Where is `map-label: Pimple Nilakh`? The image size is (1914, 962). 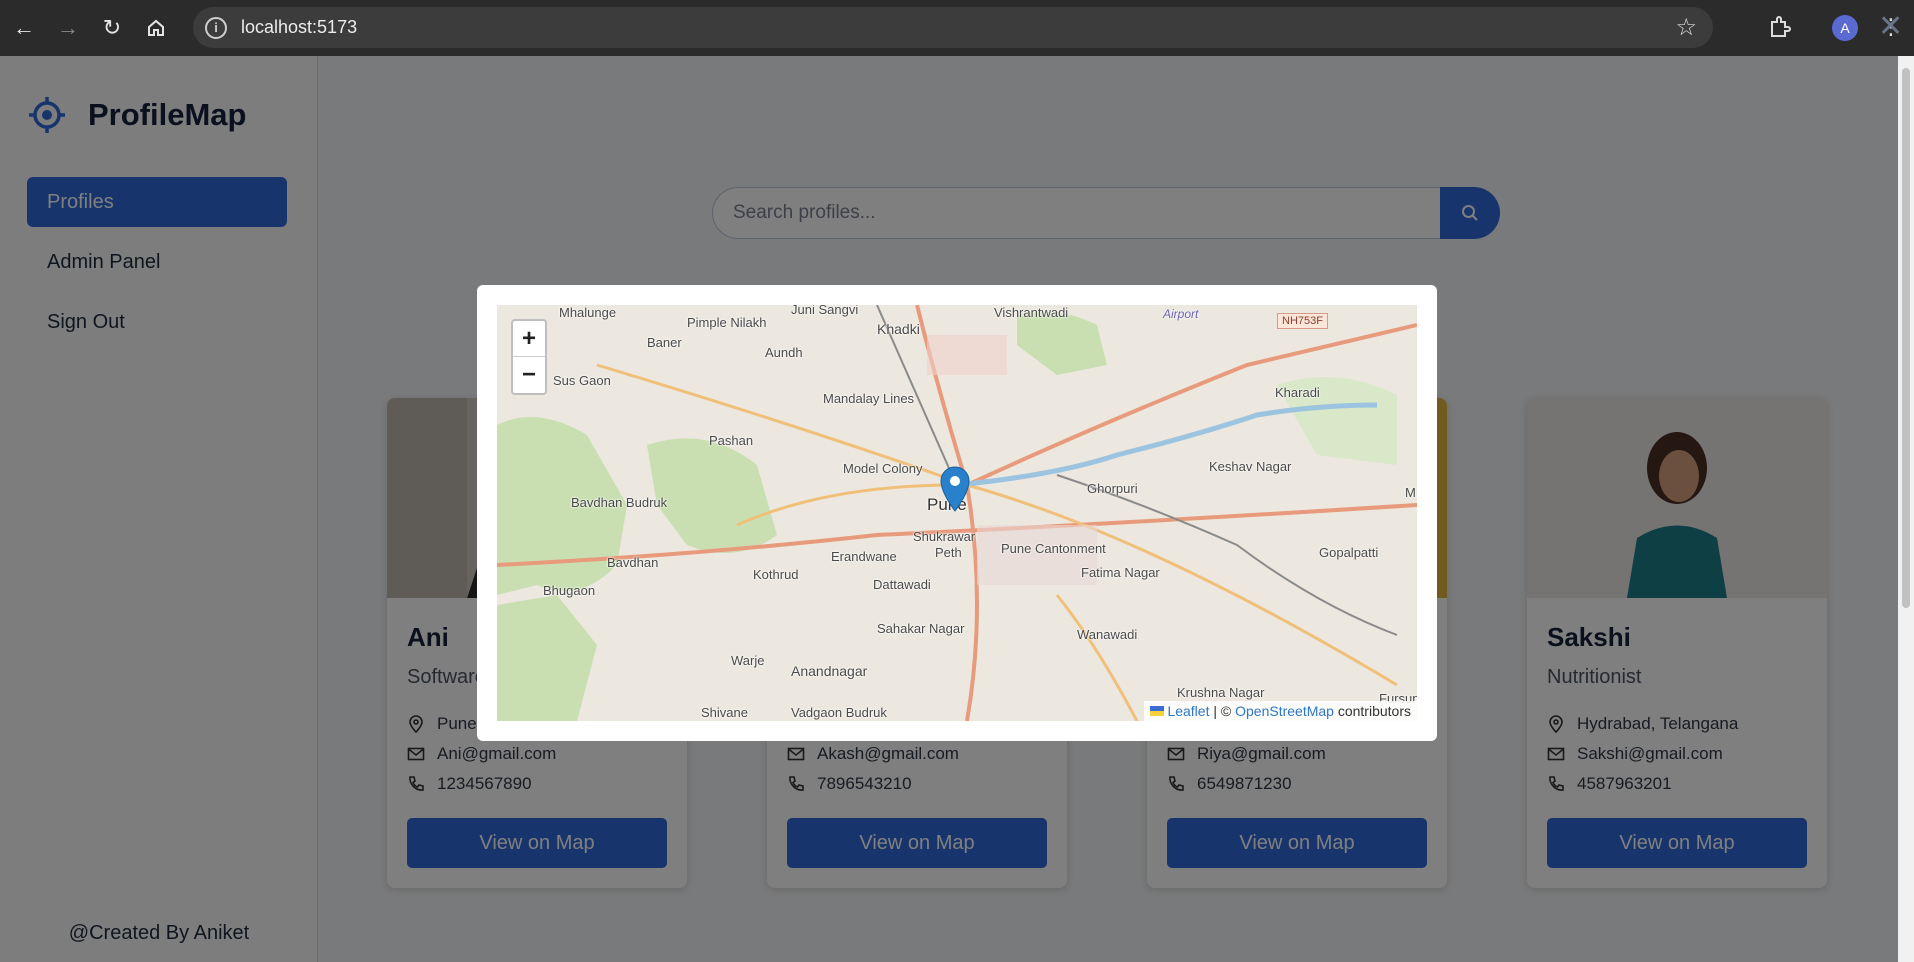
map-label: Pimple Nilakh is located at coordinates (727, 322).